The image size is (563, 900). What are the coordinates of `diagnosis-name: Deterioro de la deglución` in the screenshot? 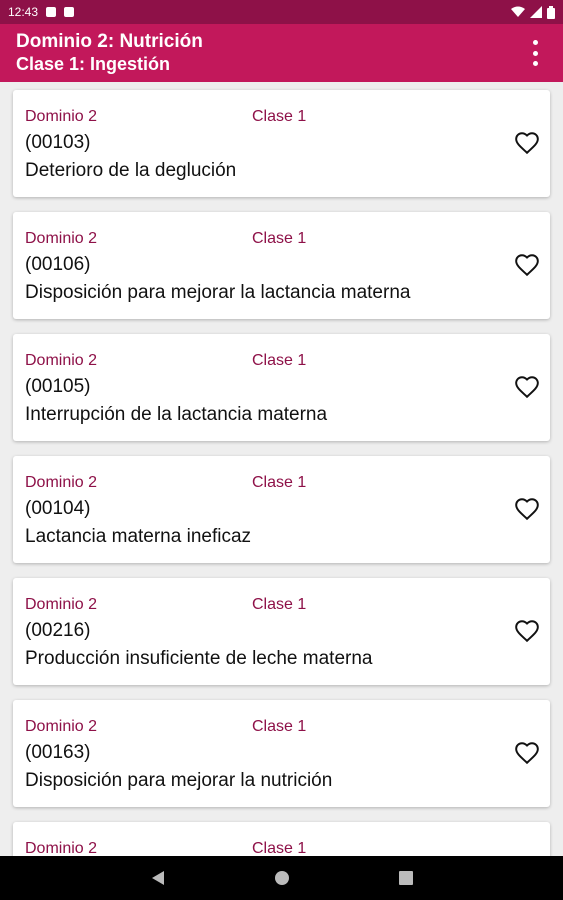 It's located at (131, 170).